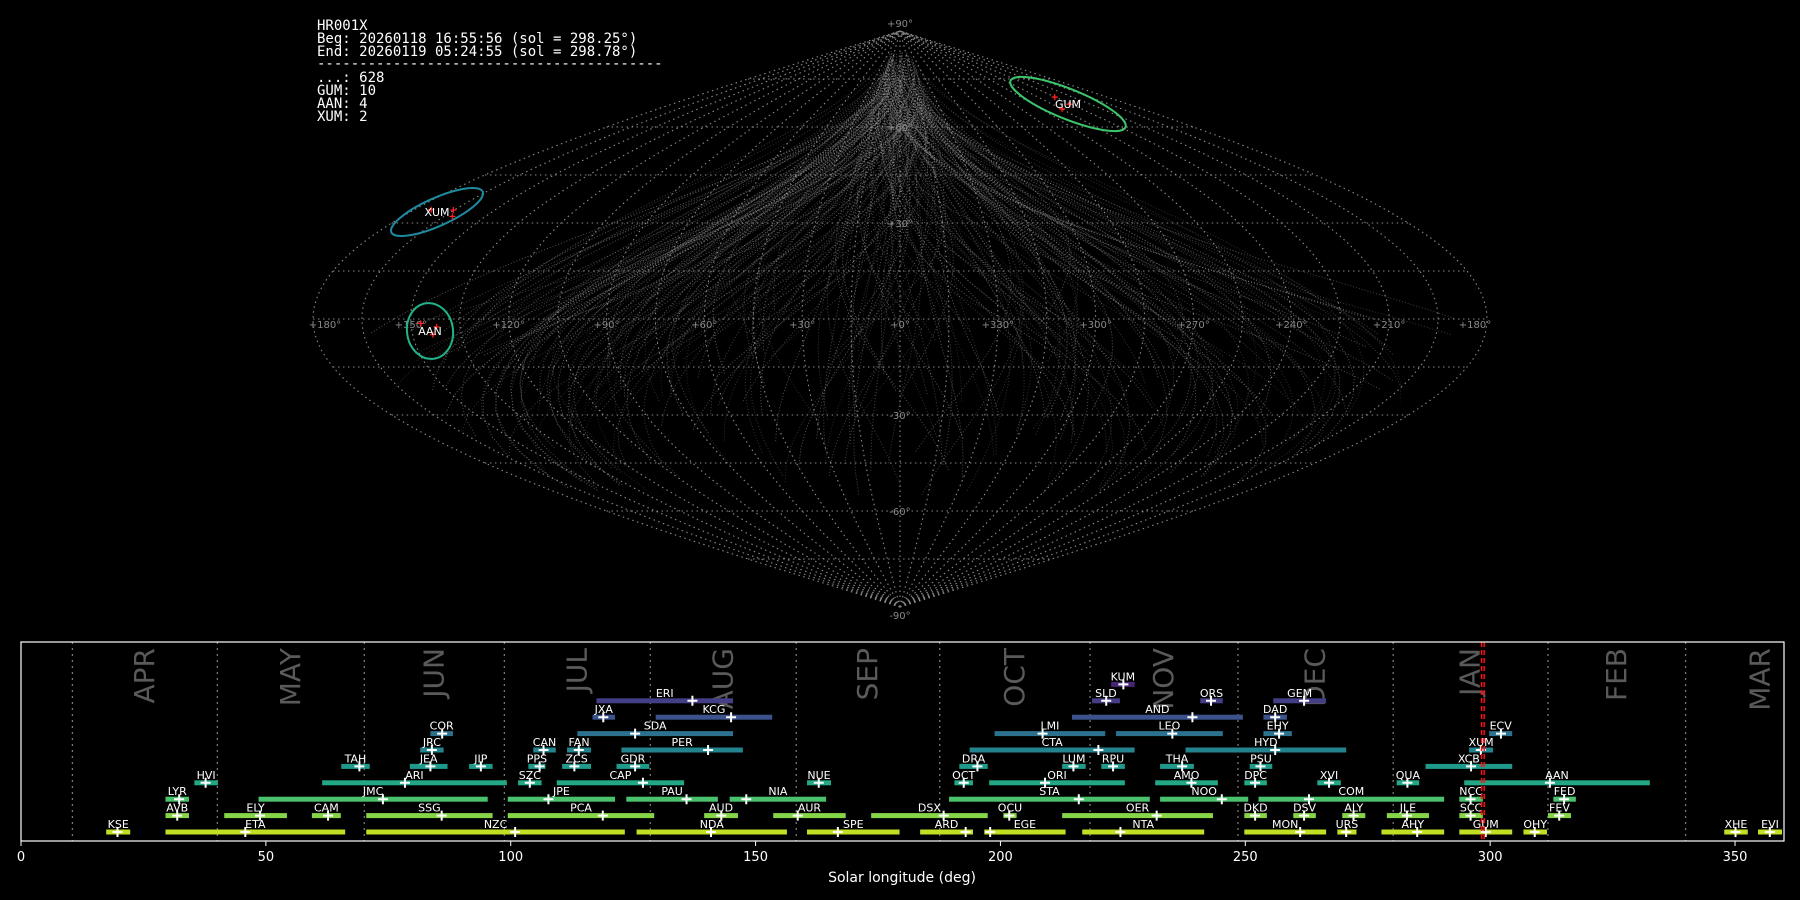 The image size is (1800, 900). What do you see at coordinates (581, 808) in the screenshot?
I see `shower-label: PCA` at bounding box center [581, 808].